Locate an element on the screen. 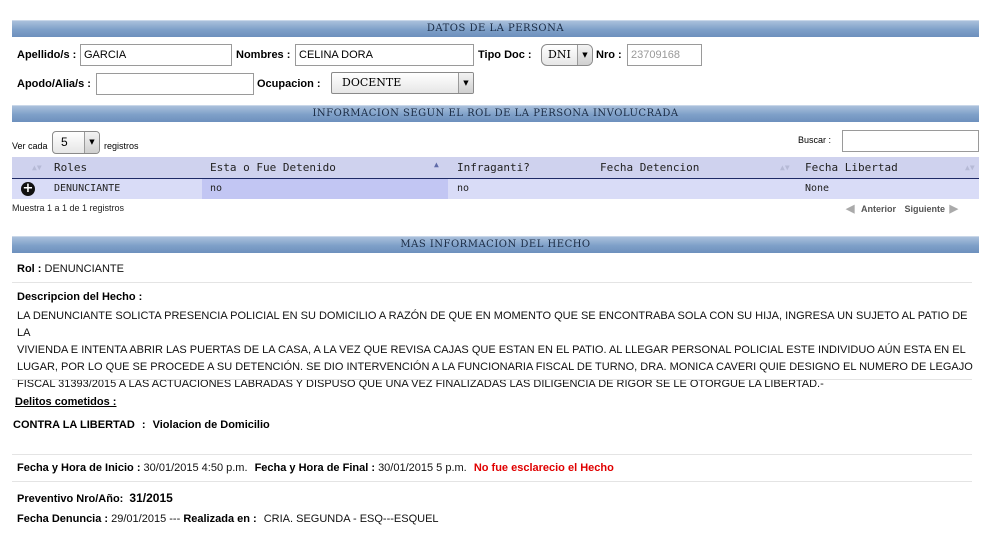 The height and width of the screenshot is (545, 985). cell-fecha-detencion is located at coordinates (693, 189).